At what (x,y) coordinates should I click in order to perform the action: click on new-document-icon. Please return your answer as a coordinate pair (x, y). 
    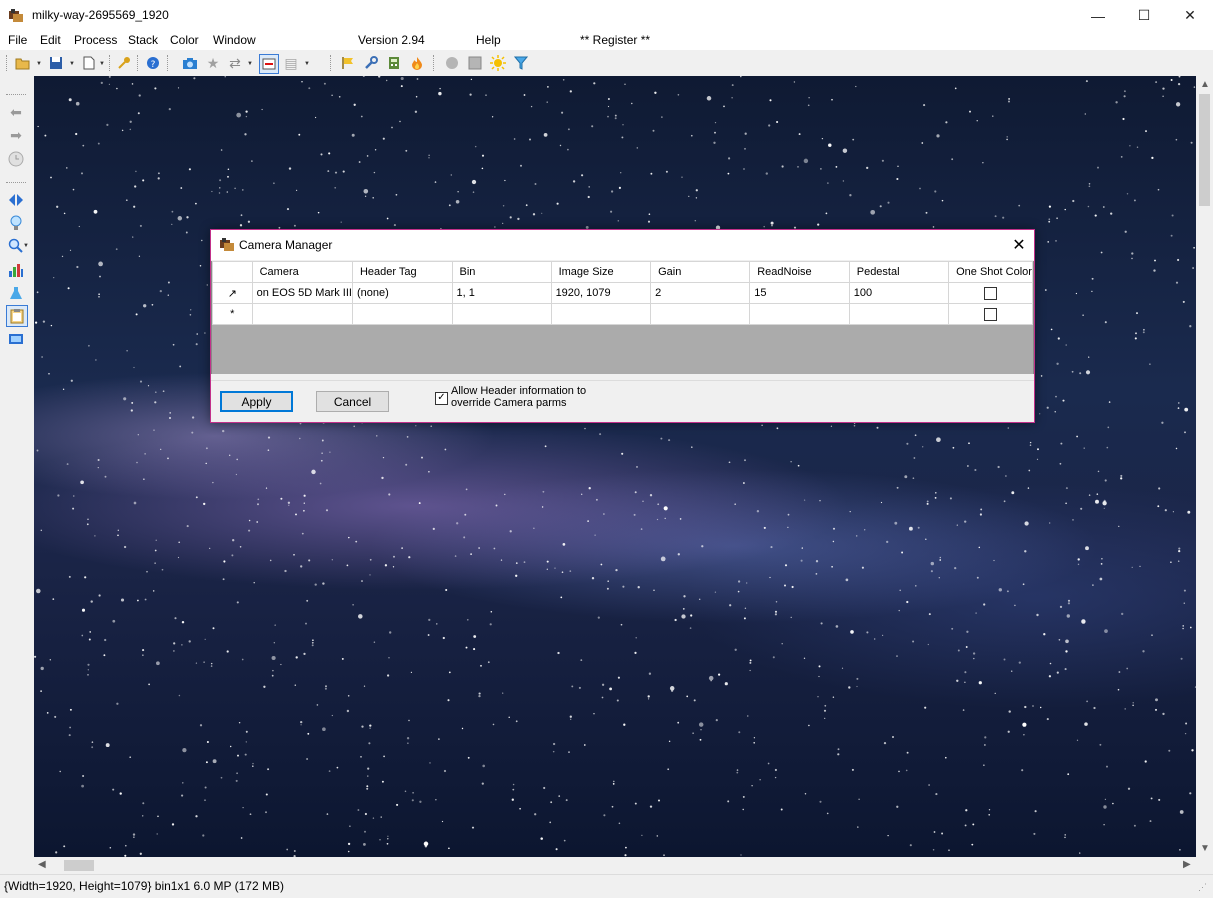
    Looking at the image, I should click on (89, 63).